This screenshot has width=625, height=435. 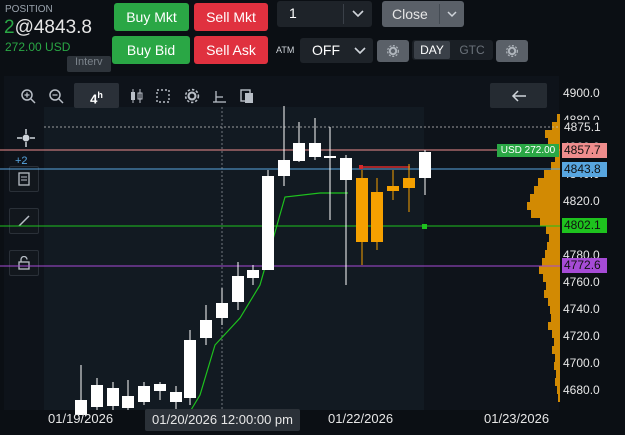 I want to click on position-pnl-tag: USD 272.00, so click(x=528, y=150).